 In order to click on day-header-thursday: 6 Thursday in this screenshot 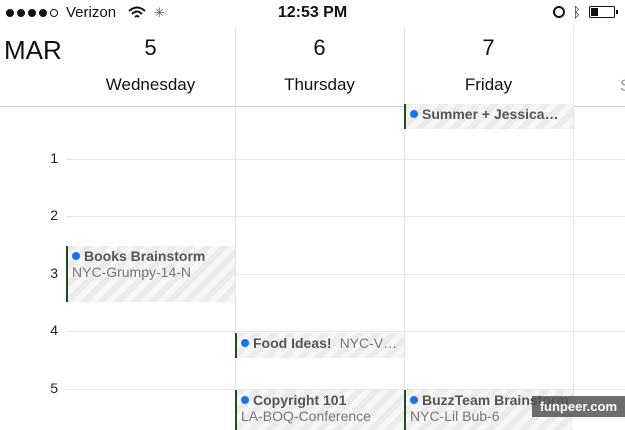, I will do `click(319, 66)`.